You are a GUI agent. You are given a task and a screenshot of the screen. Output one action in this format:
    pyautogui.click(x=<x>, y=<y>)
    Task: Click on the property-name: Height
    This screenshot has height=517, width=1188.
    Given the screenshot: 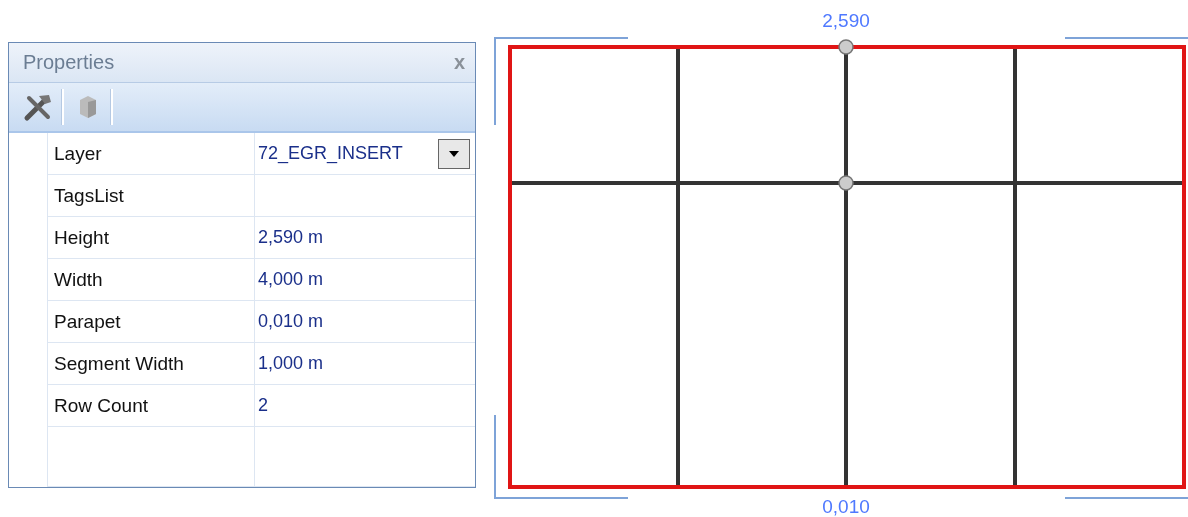 What is the action you would take?
    pyautogui.click(x=151, y=238)
    